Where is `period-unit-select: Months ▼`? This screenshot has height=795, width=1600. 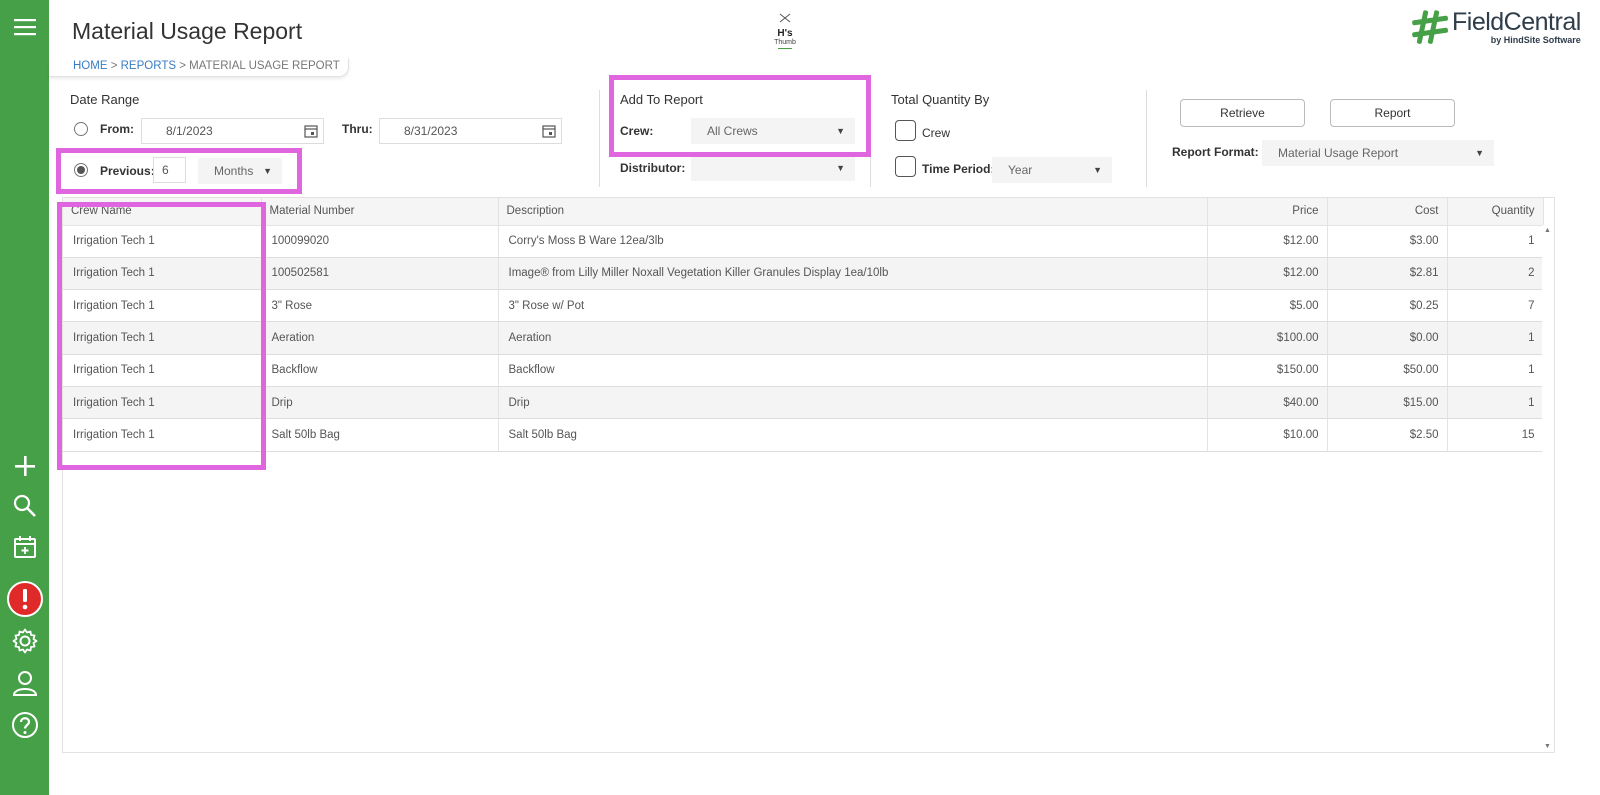
period-unit-select: Months ▼ is located at coordinates (240, 171).